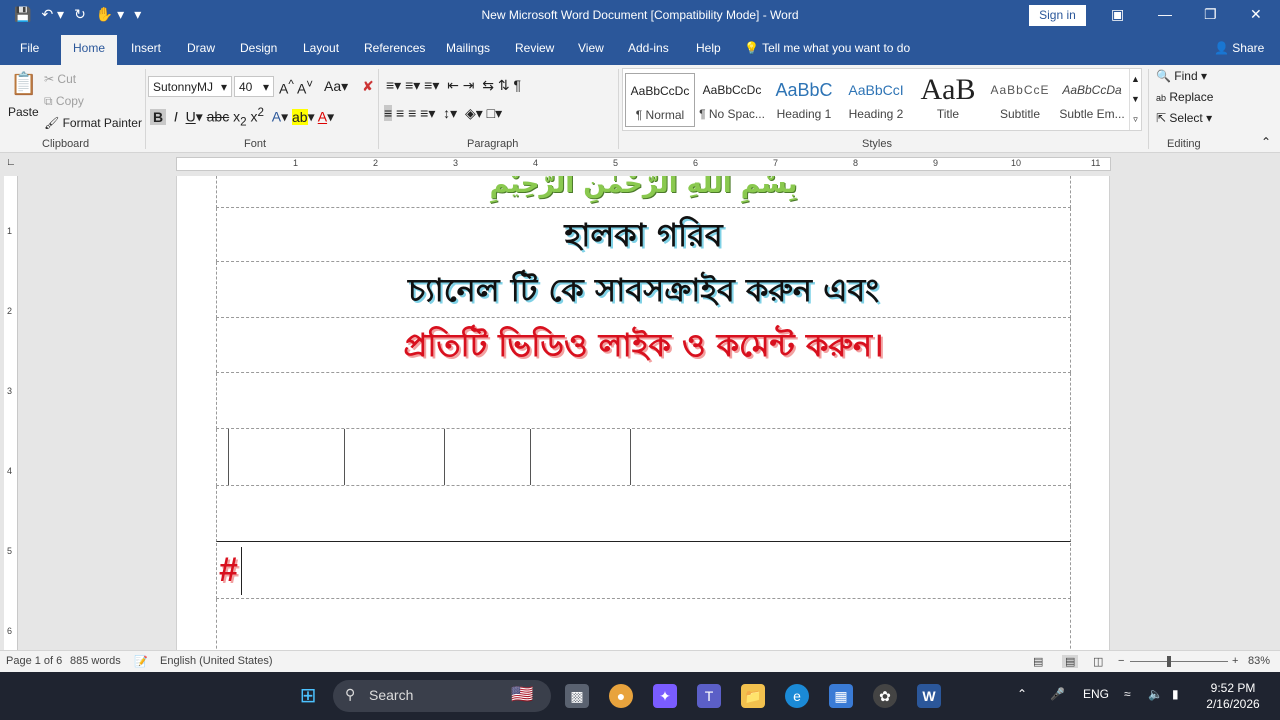 Image resolution: width=1280 pixels, height=720 pixels. What do you see at coordinates (643, 235) in the screenshot?
I see `table-row: হালকা গরিব` at bounding box center [643, 235].